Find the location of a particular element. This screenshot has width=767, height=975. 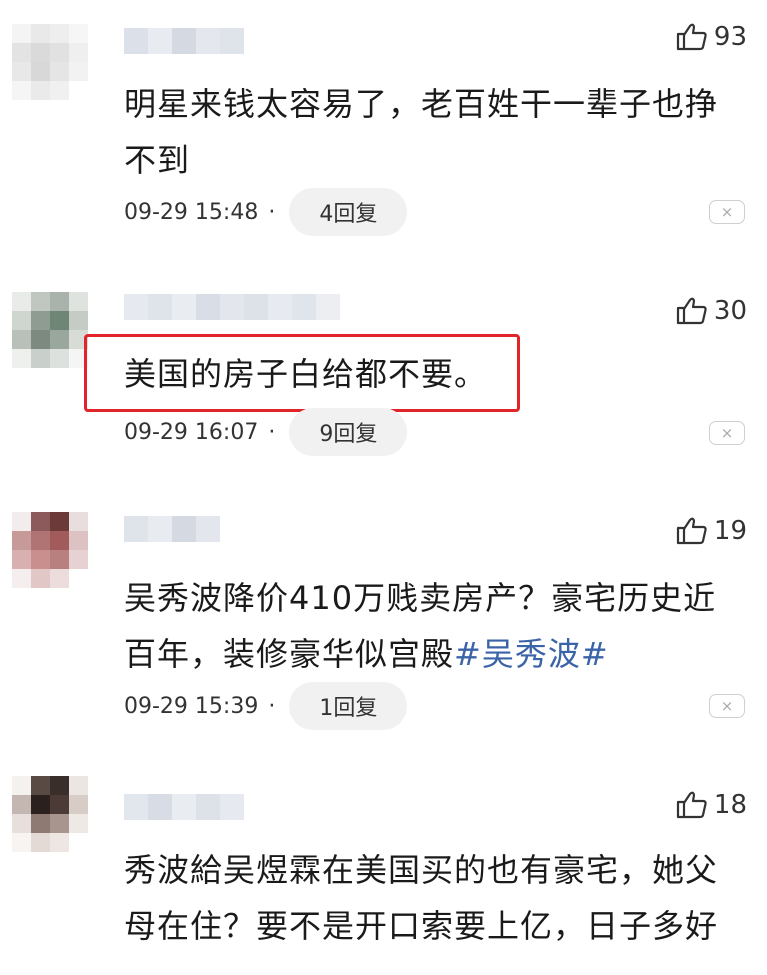

reply-count-button: 9回复 is located at coordinates (348, 432).